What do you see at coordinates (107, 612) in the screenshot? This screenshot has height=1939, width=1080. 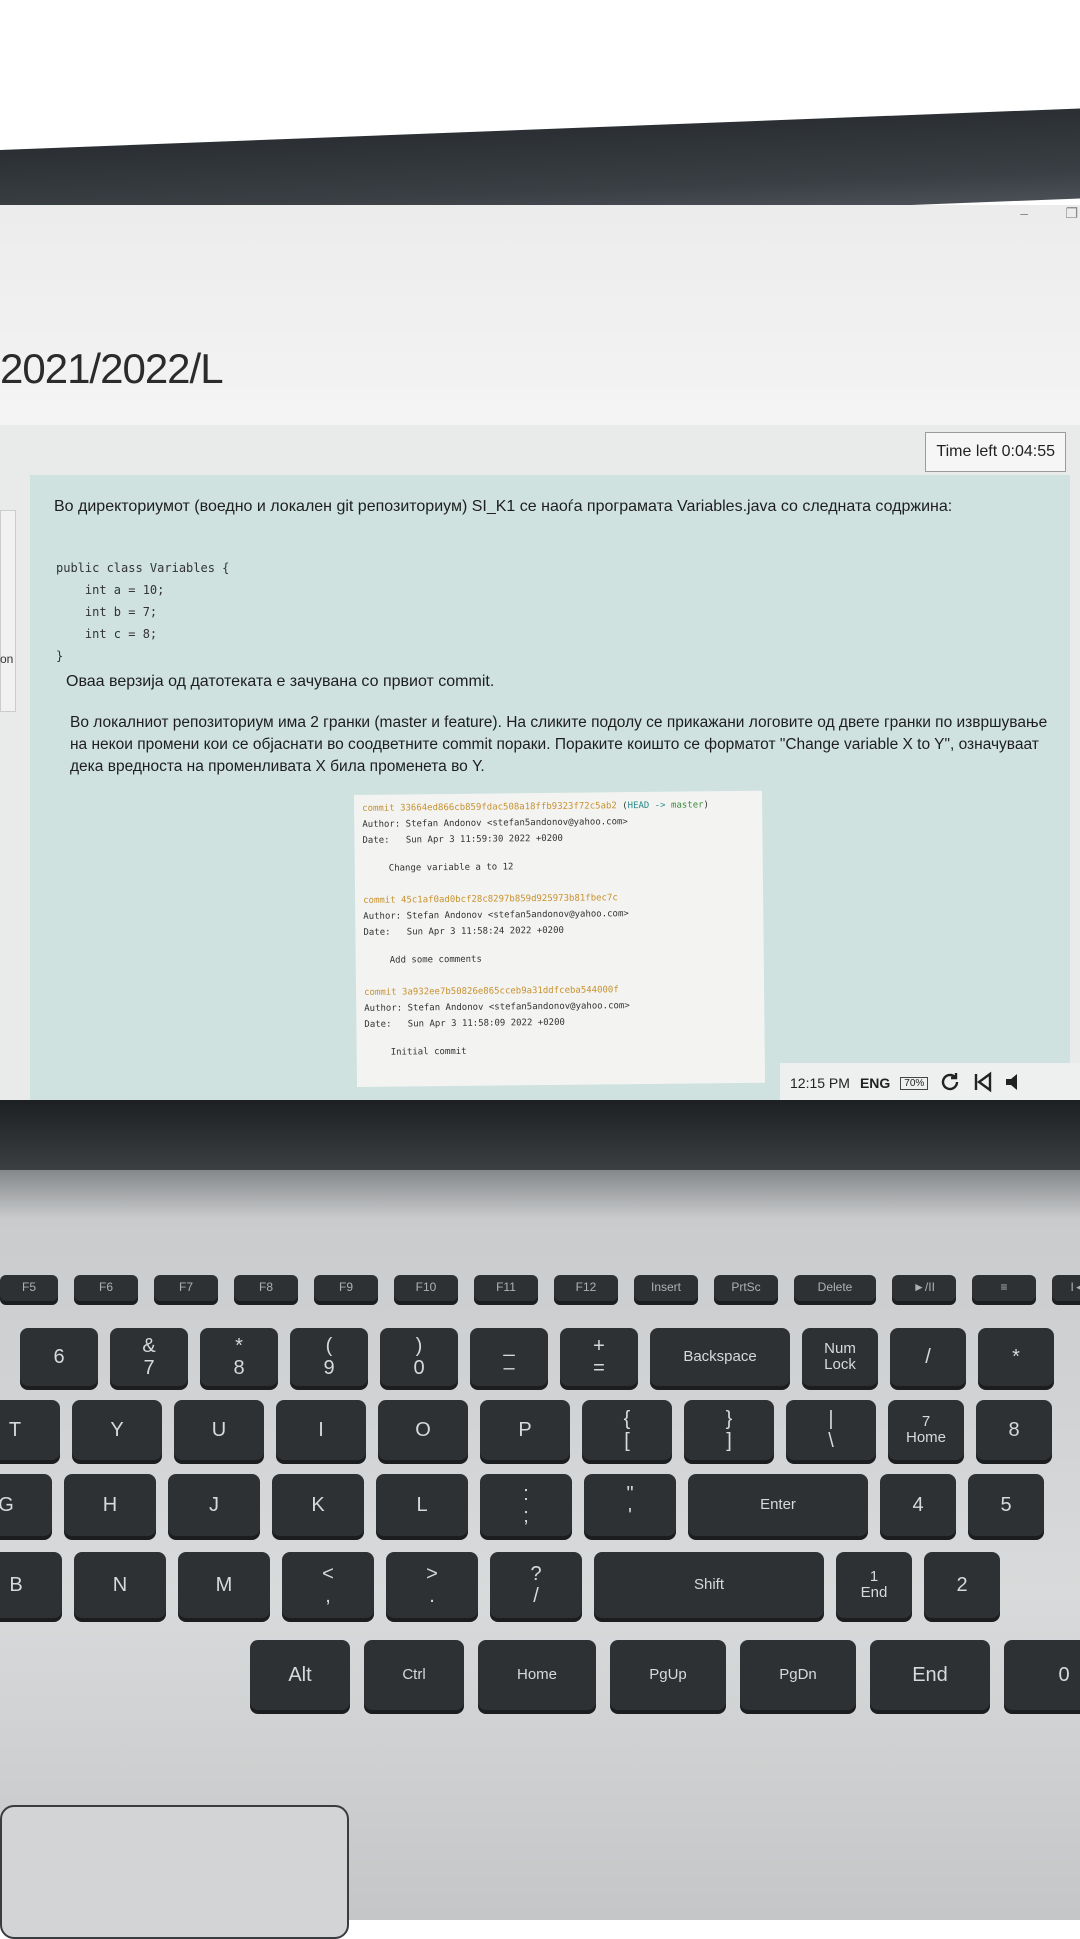 I see `code-line: int b = 7;` at bounding box center [107, 612].